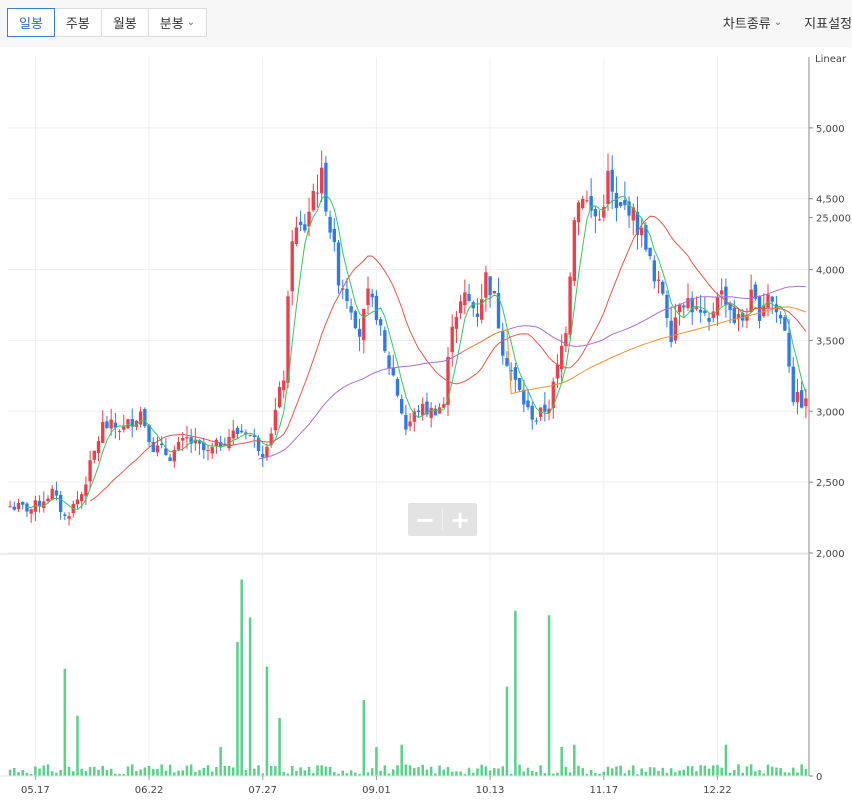  I want to click on time-tick-label: 06.22, so click(149, 790).